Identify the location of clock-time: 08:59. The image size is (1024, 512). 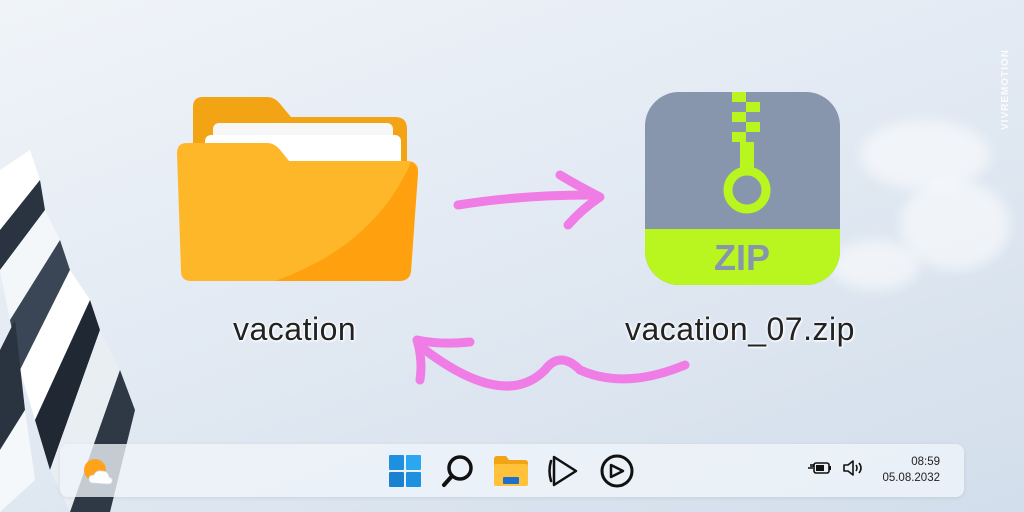
(925, 462).